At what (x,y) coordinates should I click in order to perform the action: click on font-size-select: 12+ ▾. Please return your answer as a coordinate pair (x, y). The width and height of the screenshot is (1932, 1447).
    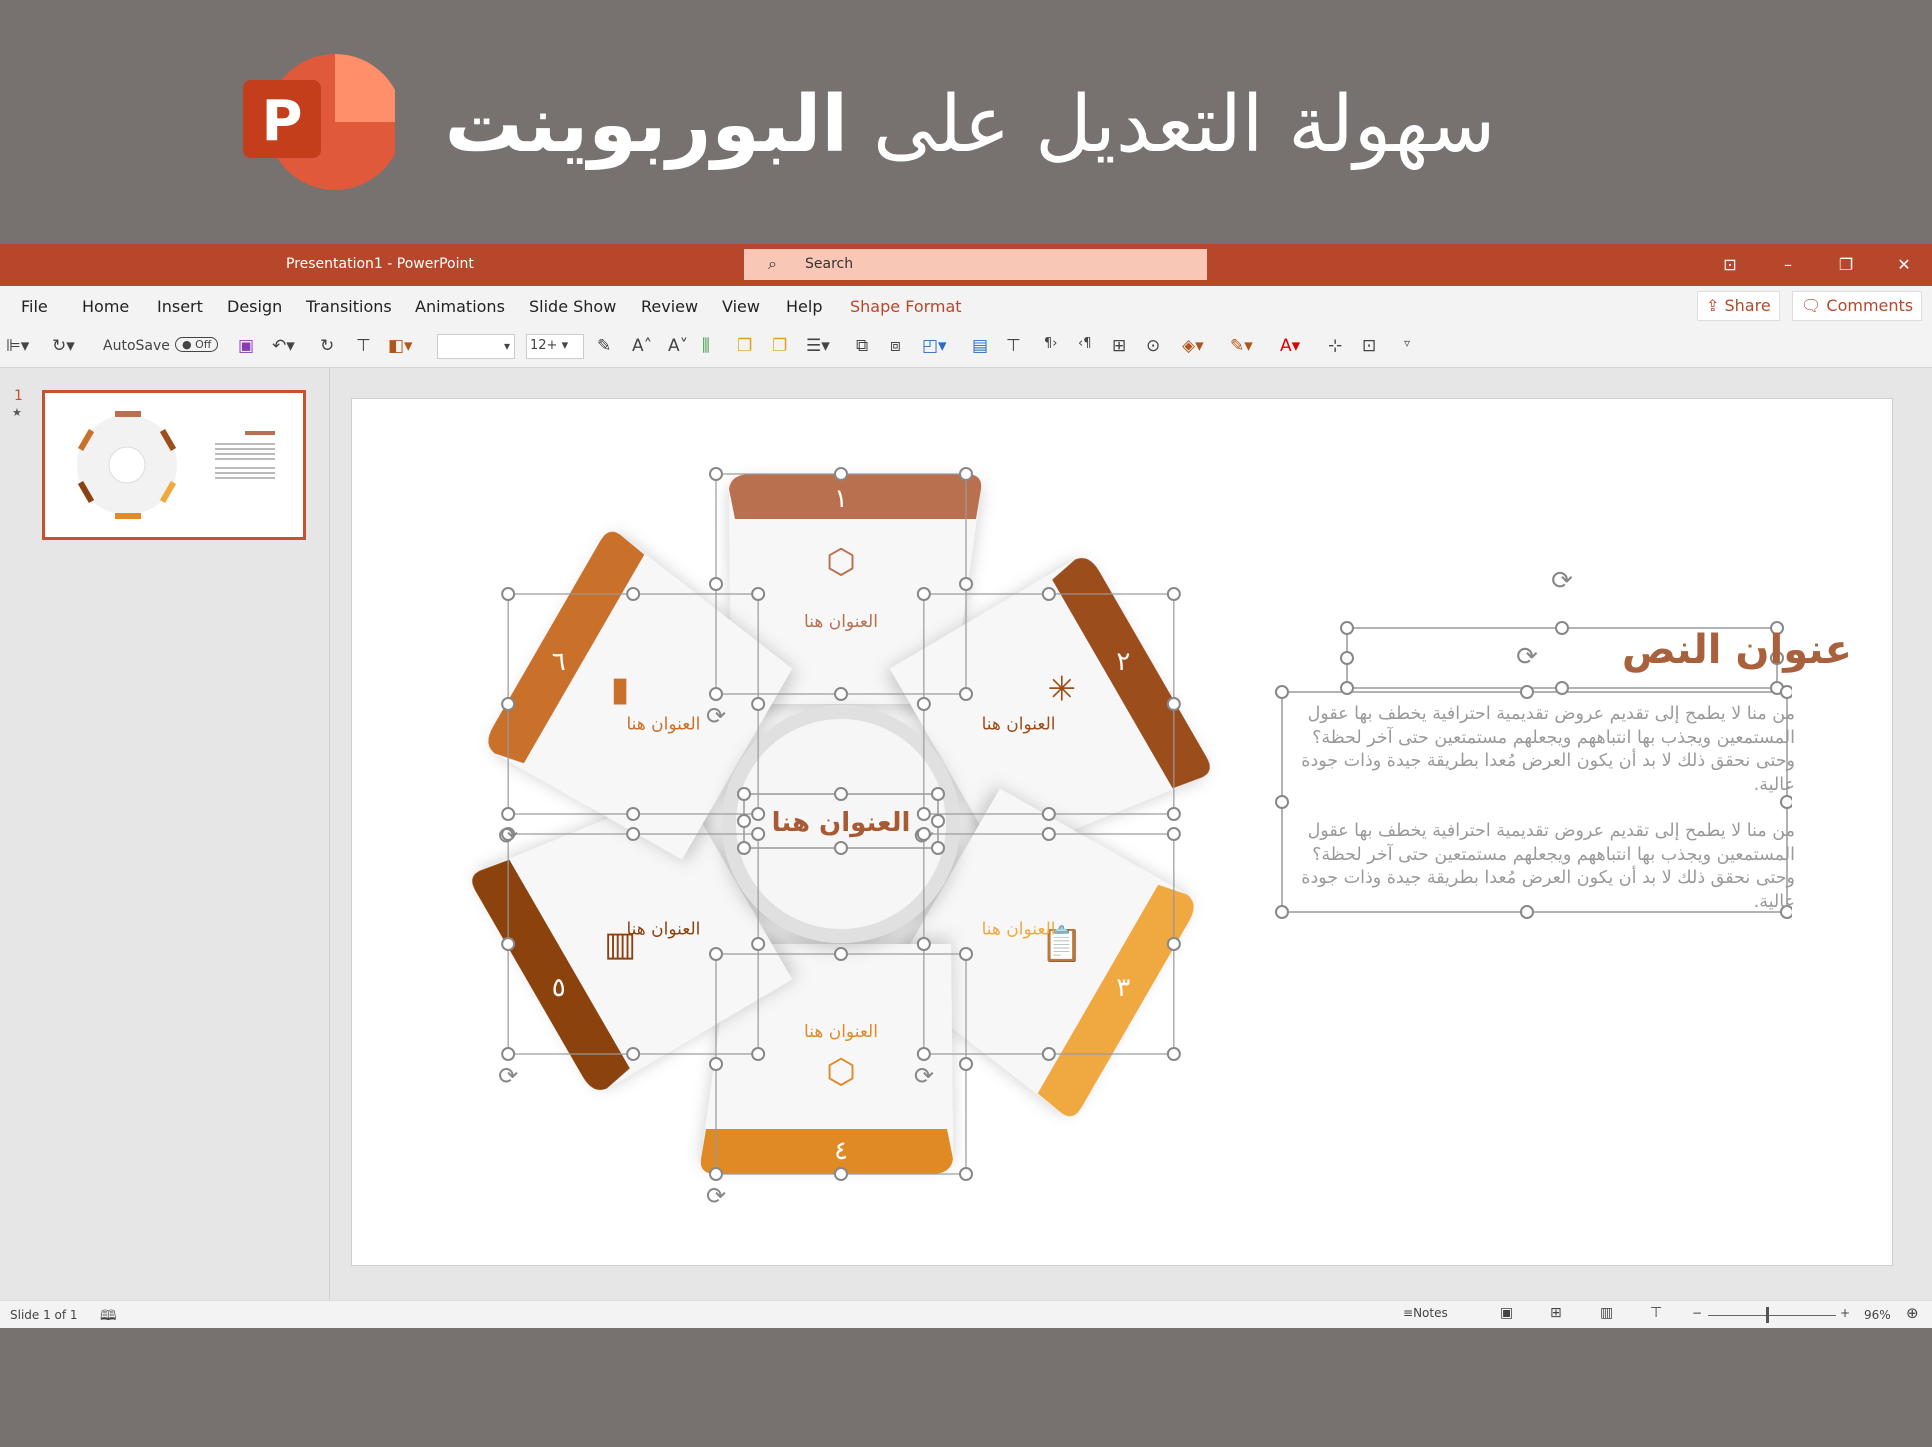
    Looking at the image, I should click on (555, 346).